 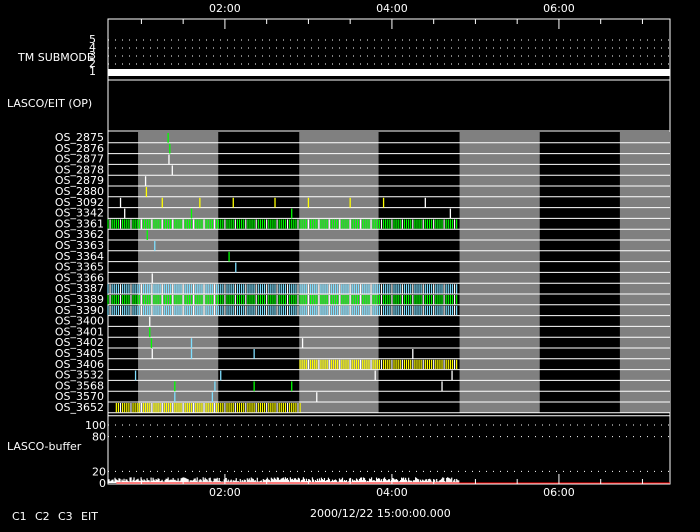 What do you see at coordinates (49, 103) in the screenshot?
I see `lasco-eit-label: LASCO/EIT (OP)` at bounding box center [49, 103].